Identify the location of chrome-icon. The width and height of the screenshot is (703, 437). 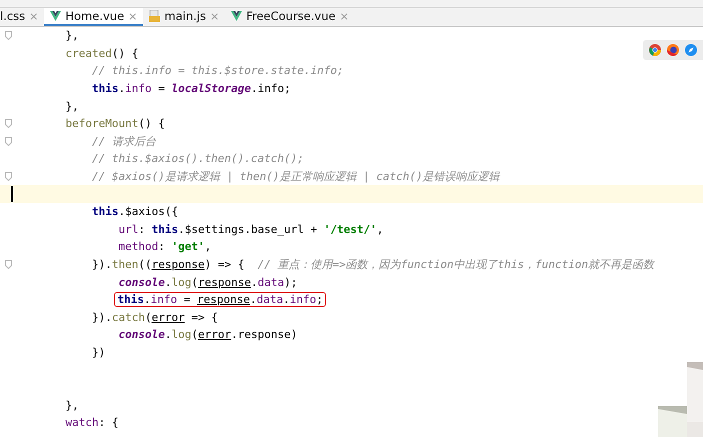
(655, 50).